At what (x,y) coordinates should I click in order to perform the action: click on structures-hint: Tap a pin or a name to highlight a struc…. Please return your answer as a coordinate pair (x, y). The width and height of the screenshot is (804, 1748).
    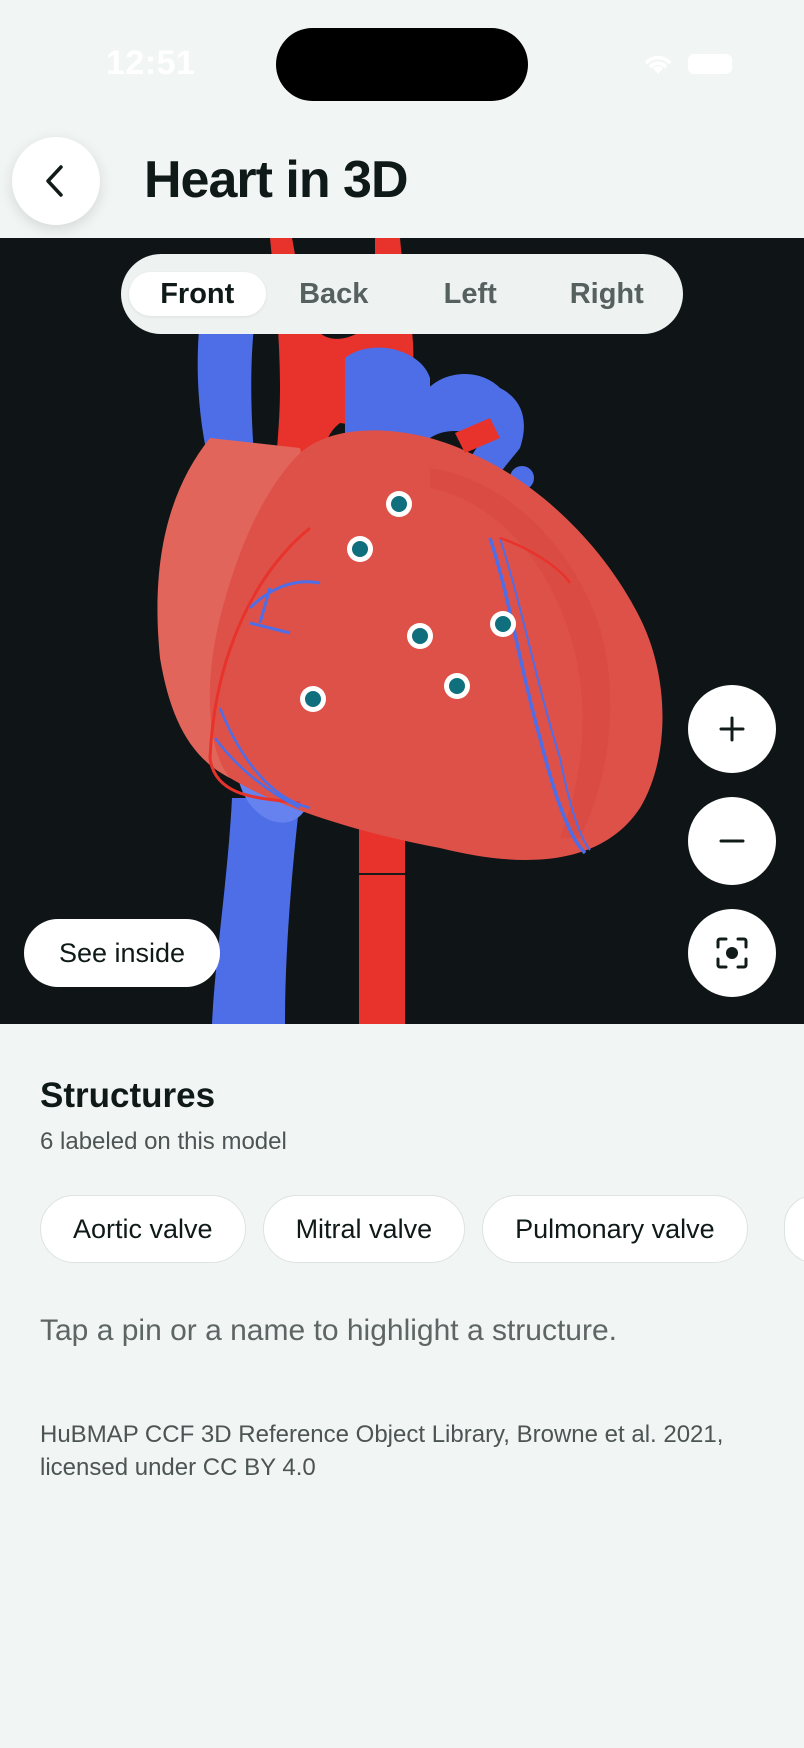
    Looking at the image, I should click on (329, 1330).